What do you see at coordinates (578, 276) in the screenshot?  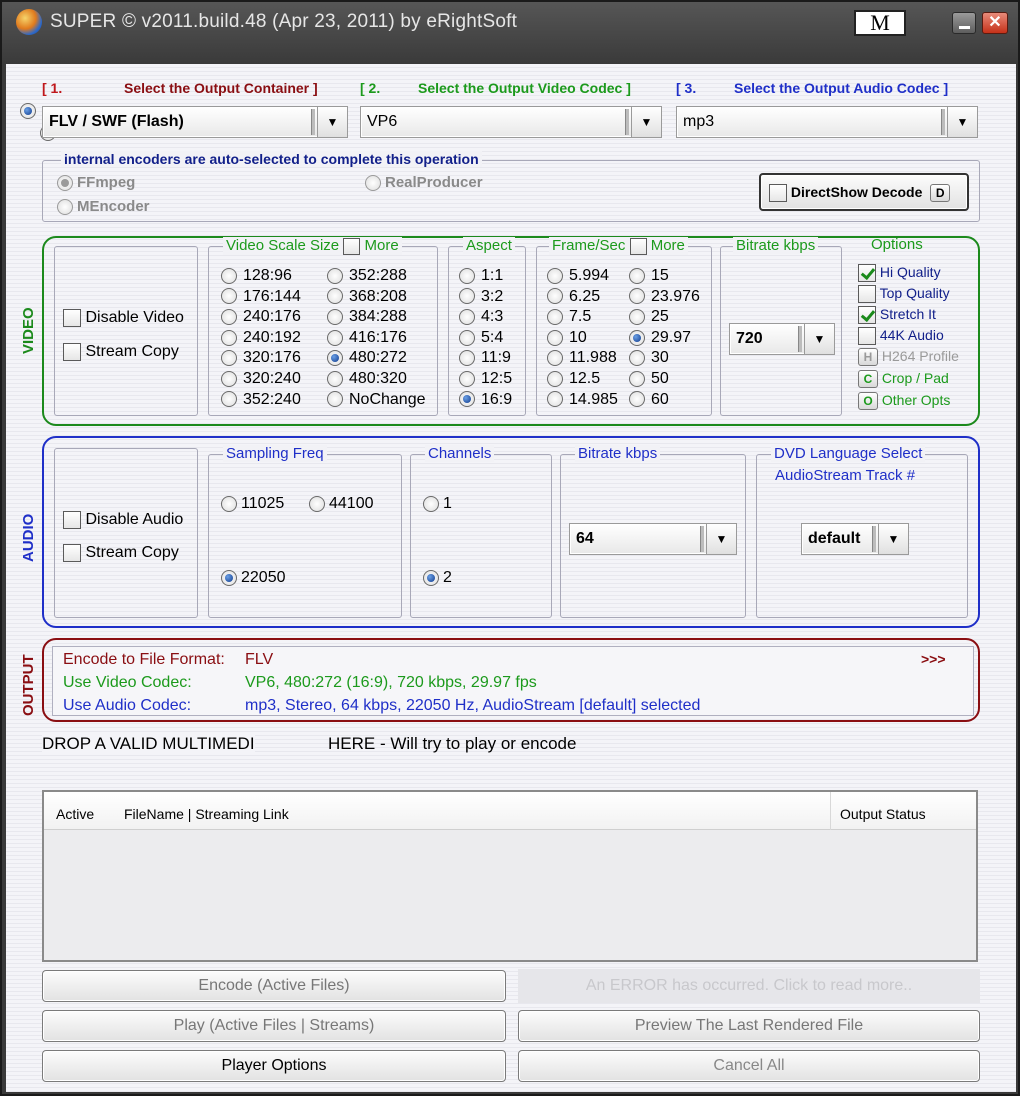 I see `fps-option: 5.994` at bounding box center [578, 276].